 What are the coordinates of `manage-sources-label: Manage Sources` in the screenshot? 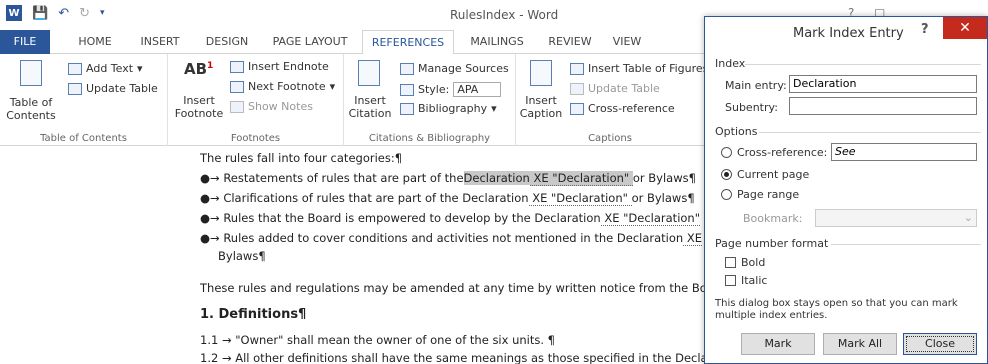 It's located at (463, 68).